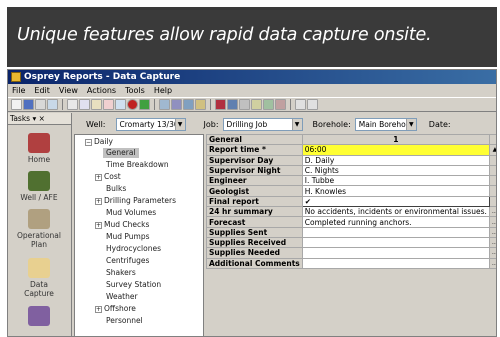  Describe the element at coordinates (244, 104) in the screenshot. I see `sort-icon` at that location.